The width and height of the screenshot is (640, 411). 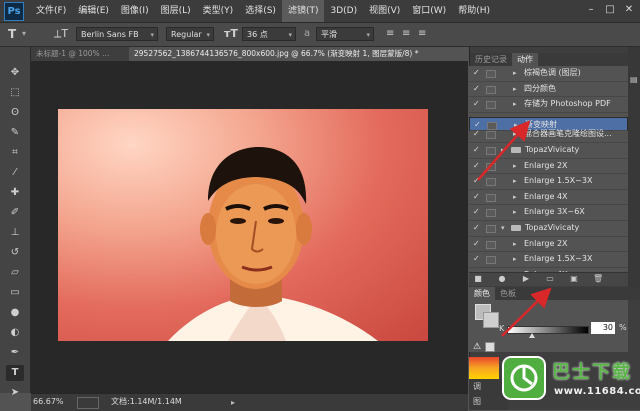 I want to click on tab-swatches: 色板, so click(x=508, y=293).